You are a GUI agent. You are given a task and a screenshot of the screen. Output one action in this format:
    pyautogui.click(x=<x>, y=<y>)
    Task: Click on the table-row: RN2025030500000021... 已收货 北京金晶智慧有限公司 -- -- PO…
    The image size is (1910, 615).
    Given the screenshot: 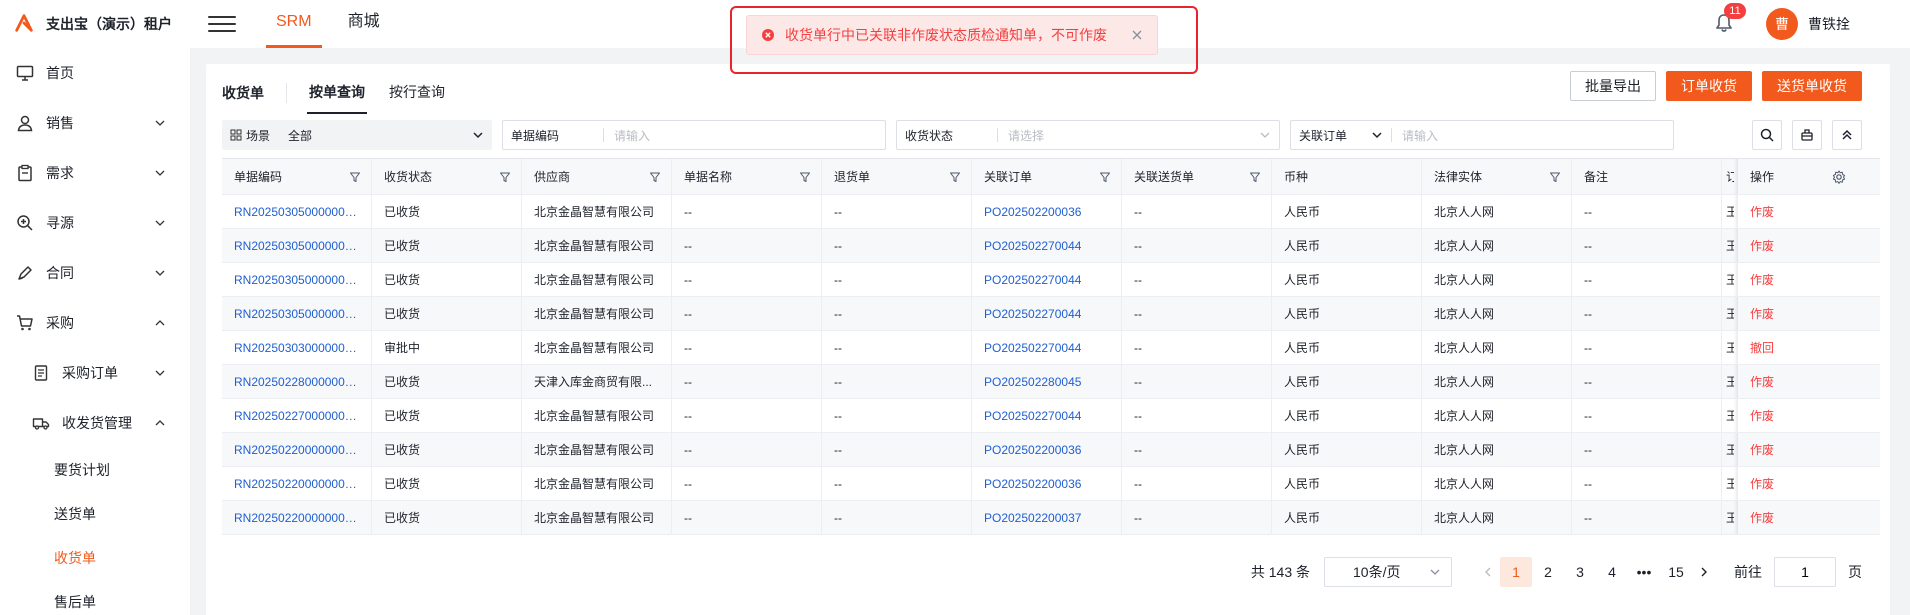 What is the action you would take?
    pyautogui.click(x=1051, y=280)
    